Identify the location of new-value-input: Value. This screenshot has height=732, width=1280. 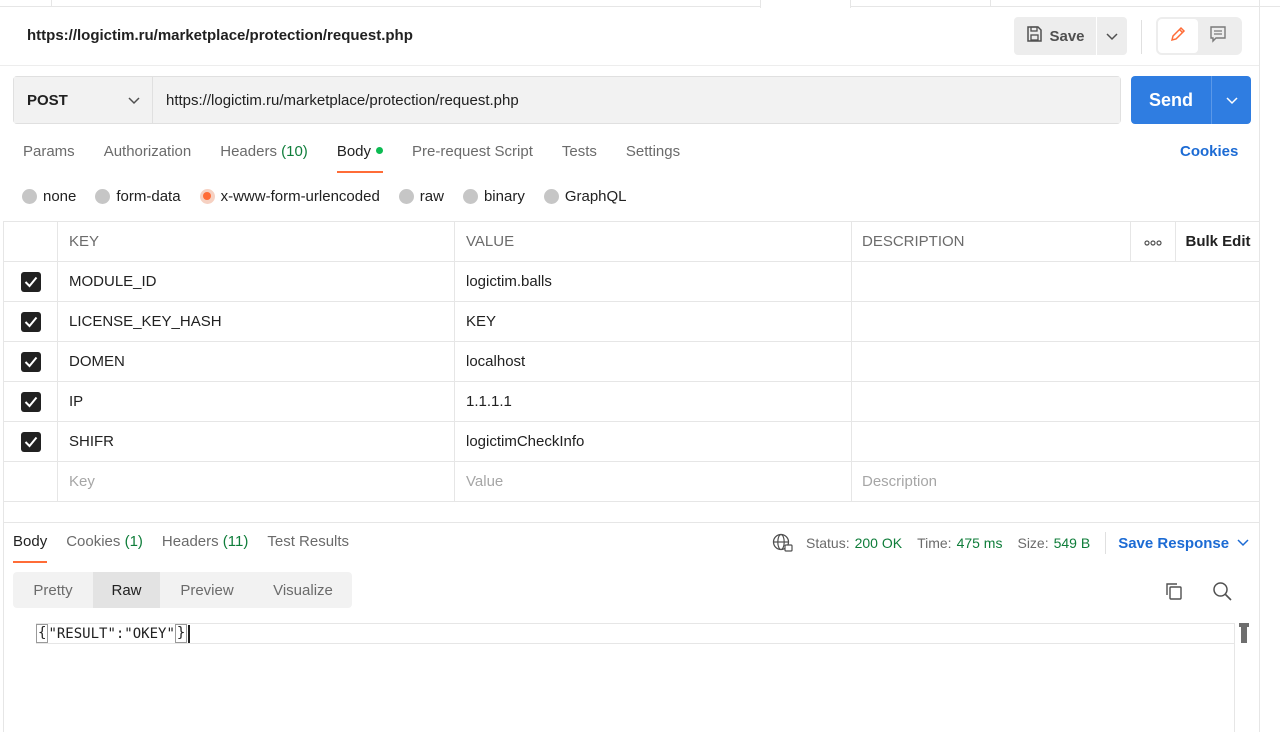
(653, 481).